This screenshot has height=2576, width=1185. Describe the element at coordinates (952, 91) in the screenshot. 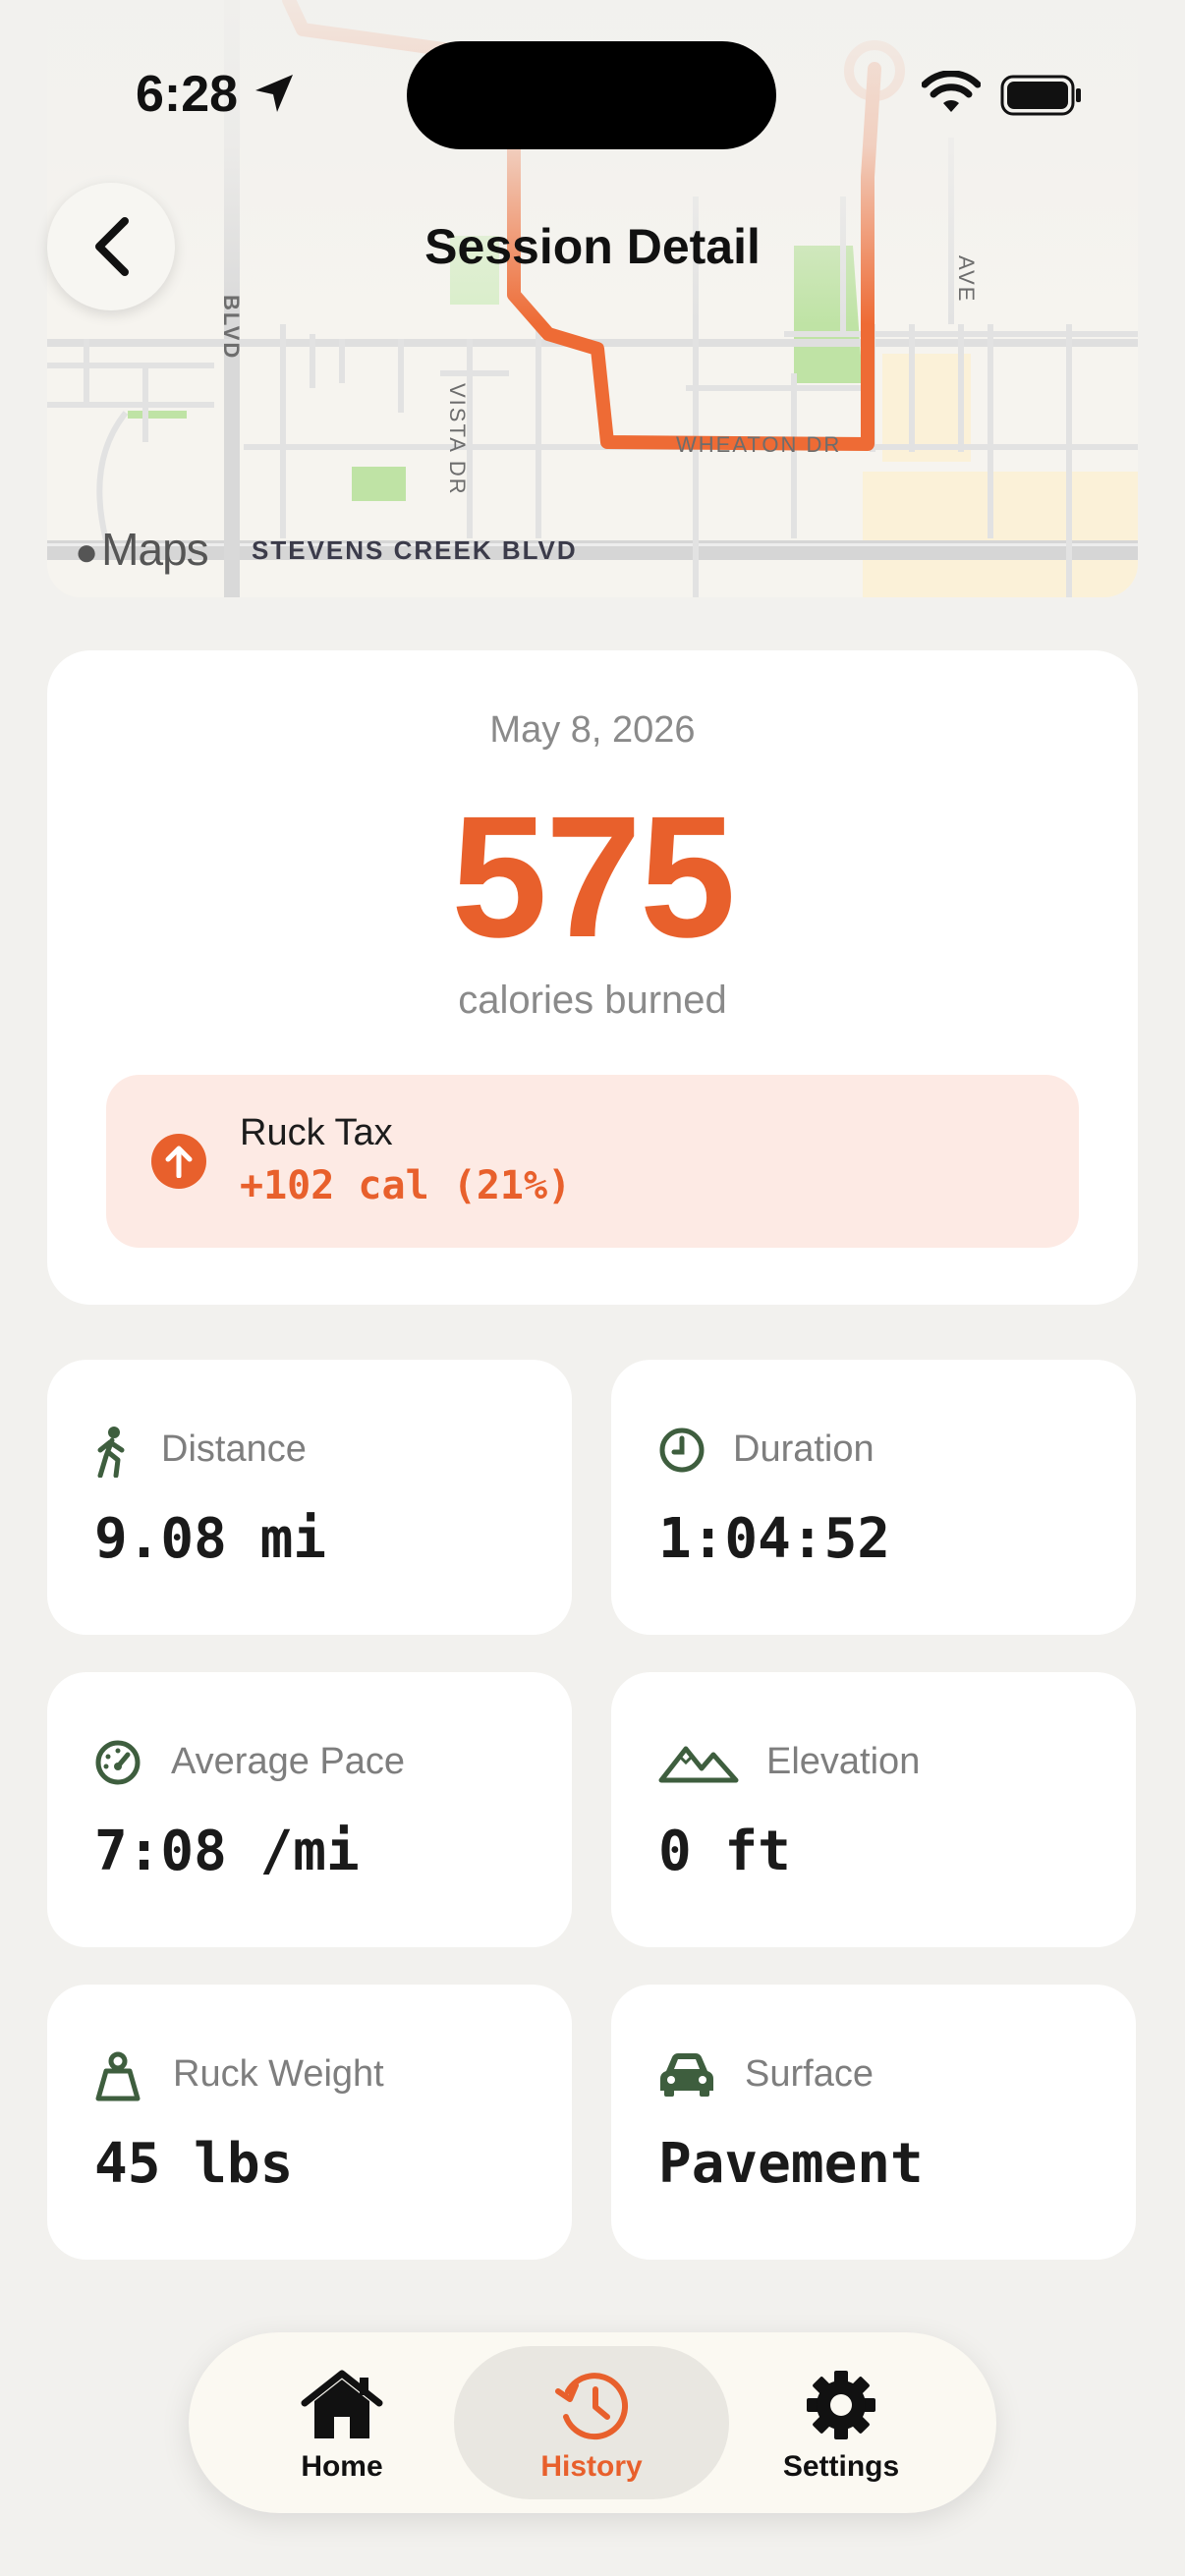

I see `wifi-icon` at that location.